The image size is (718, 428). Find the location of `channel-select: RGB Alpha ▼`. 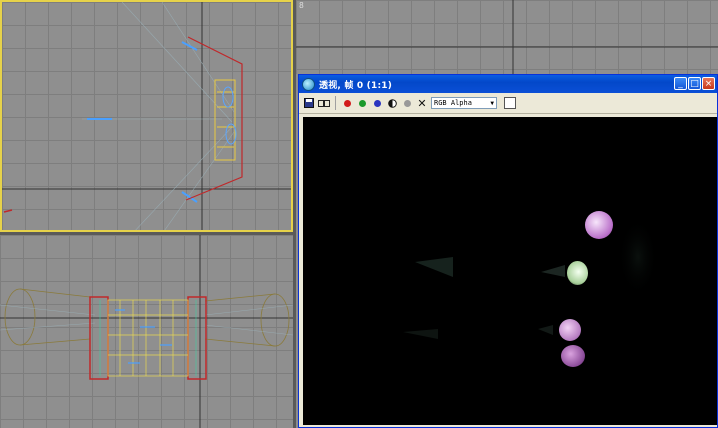

channel-select: RGB Alpha ▼ is located at coordinates (464, 103).